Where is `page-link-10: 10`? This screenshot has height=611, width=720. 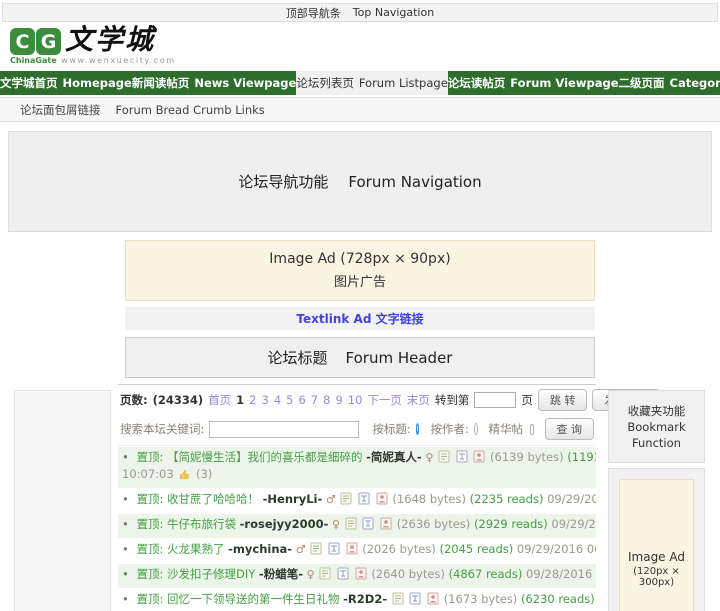 page-link-10: 10 is located at coordinates (355, 400).